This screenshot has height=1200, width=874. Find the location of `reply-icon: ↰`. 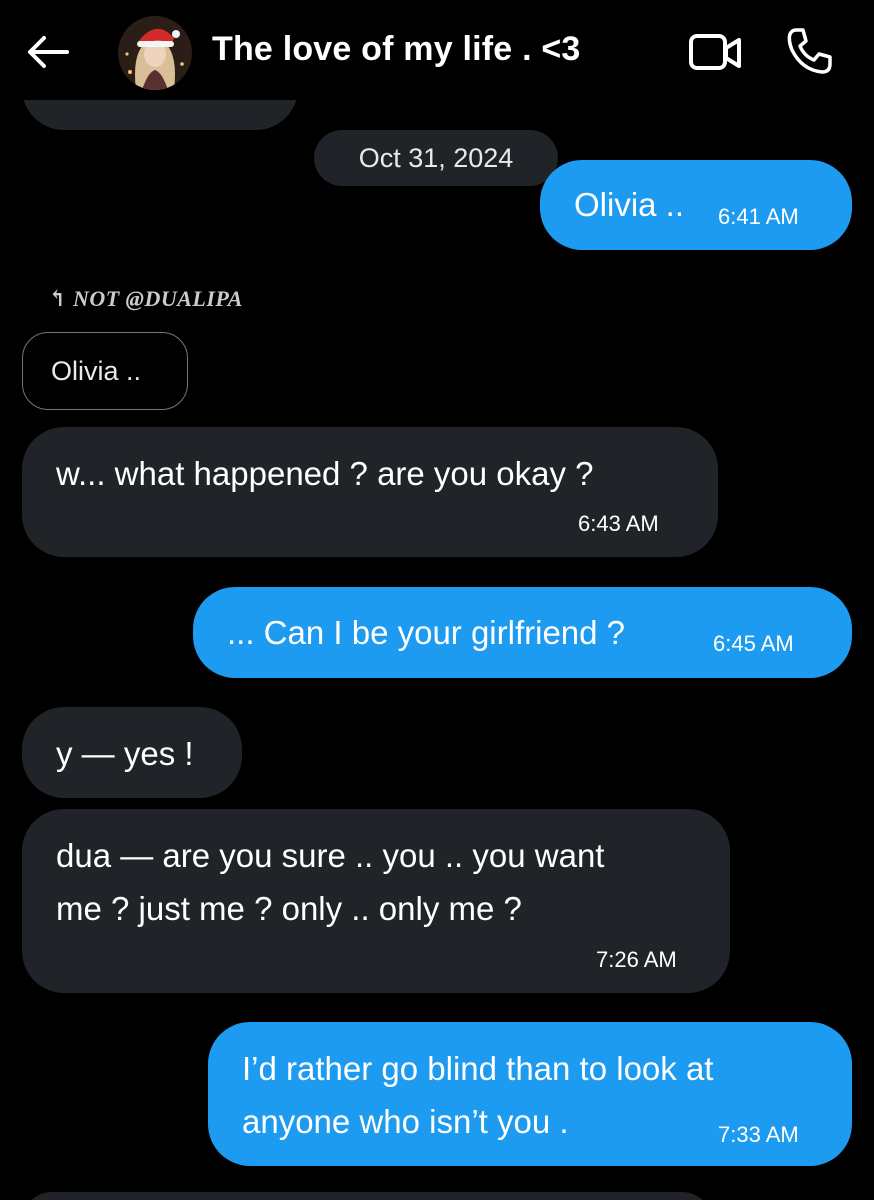

reply-icon: ↰ is located at coordinates (57, 298).